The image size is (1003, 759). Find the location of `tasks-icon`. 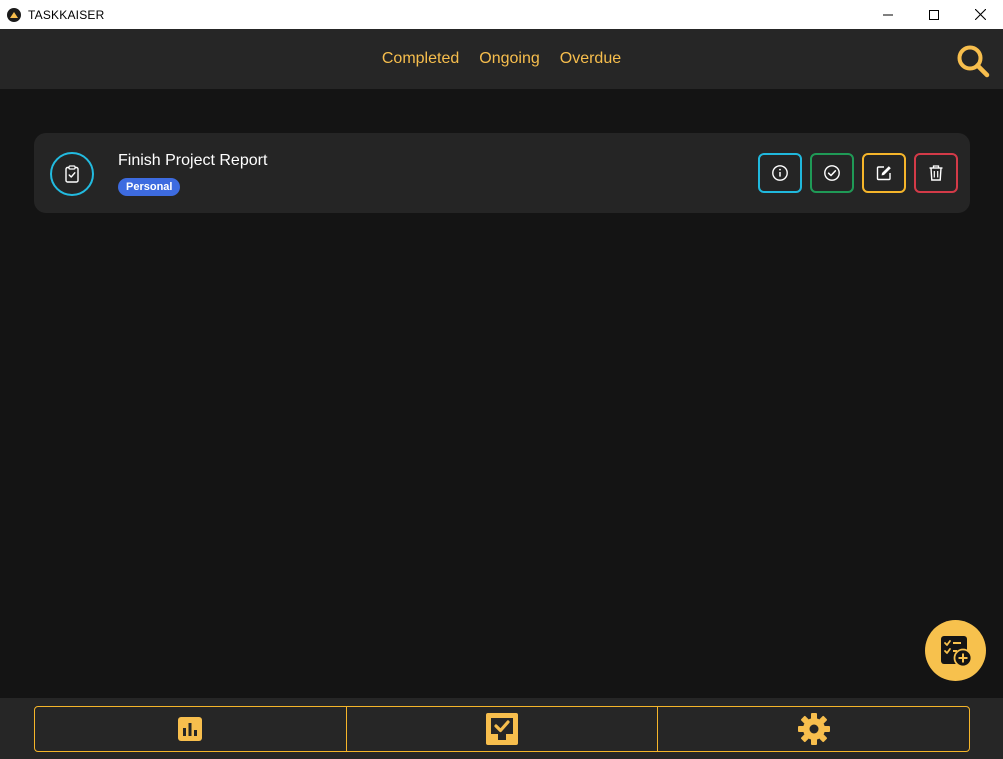

tasks-icon is located at coordinates (502, 729).